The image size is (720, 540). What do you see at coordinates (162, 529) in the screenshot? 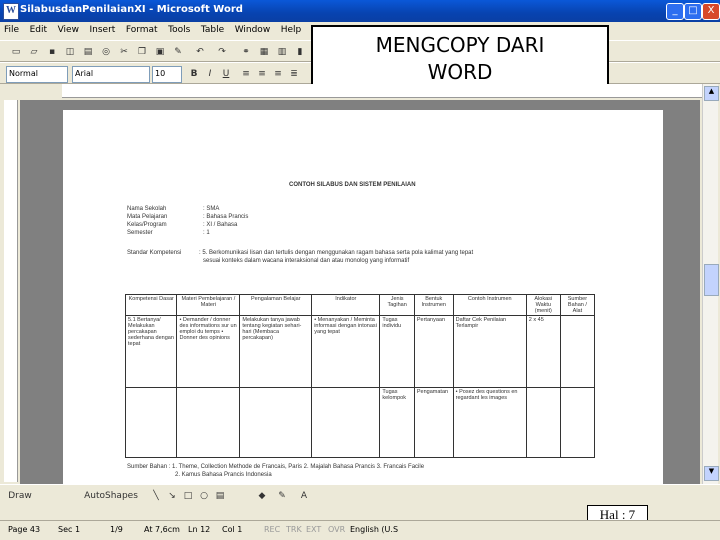
I see `status-at: At 7,6cm` at bounding box center [162, 529].